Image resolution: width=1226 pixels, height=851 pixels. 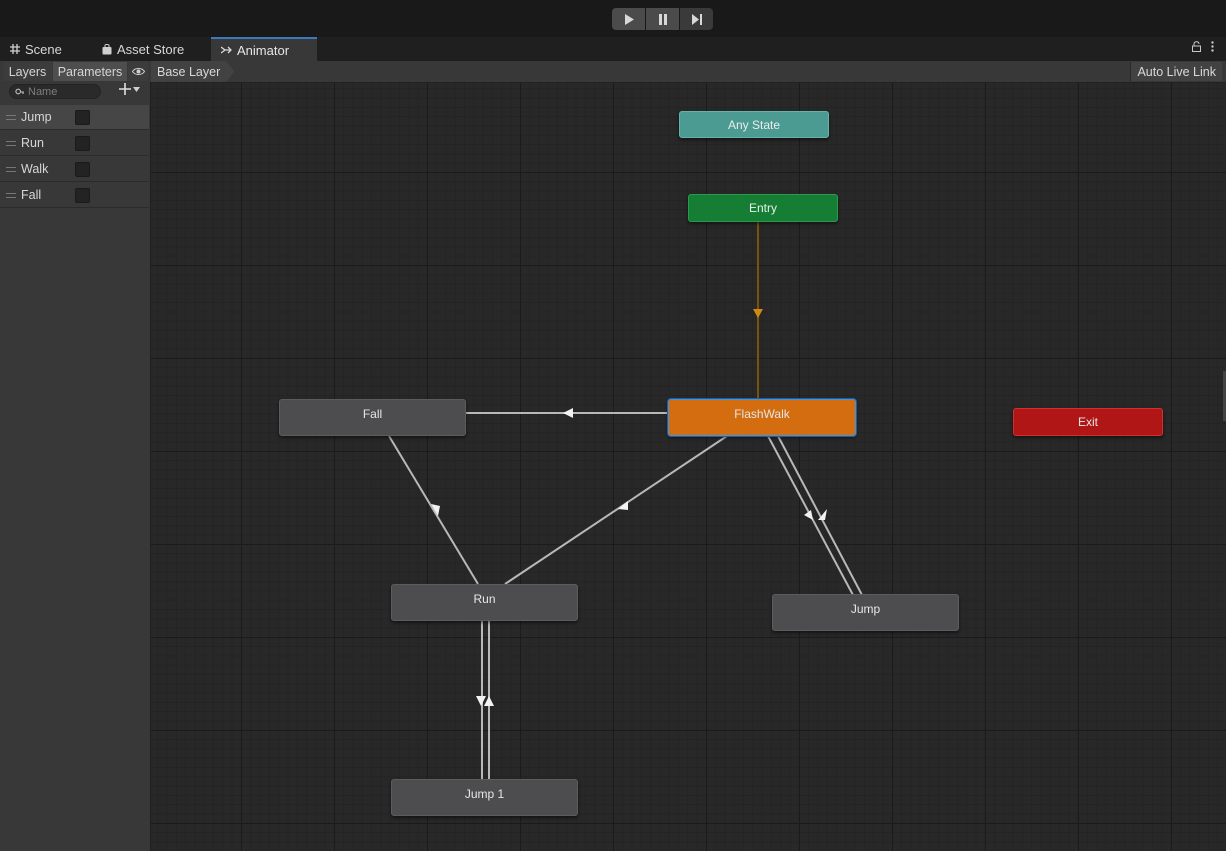 What do you see at coordinates (36, 117) in the screenshot?
I see `parameter-name: Jump` at bounding box center [36, 117].